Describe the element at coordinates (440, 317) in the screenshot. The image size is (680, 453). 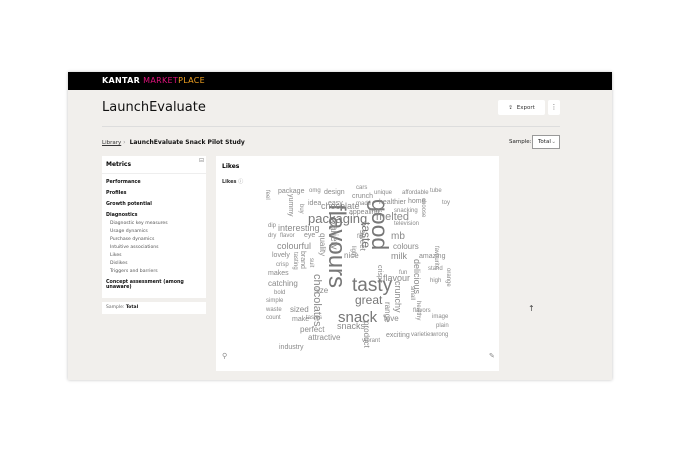
I see `word-cloud-word: image` at that location.